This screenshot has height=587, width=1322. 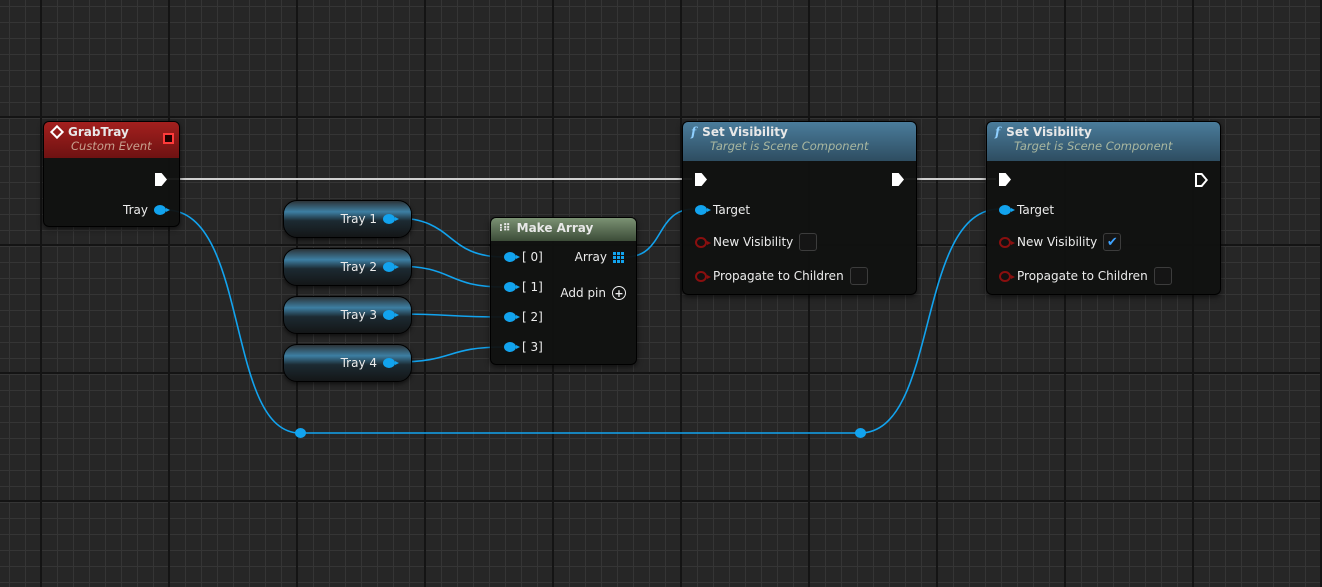 I want to click on node-header: ⁝⠿ Make Array, so click(x=563, y=229).